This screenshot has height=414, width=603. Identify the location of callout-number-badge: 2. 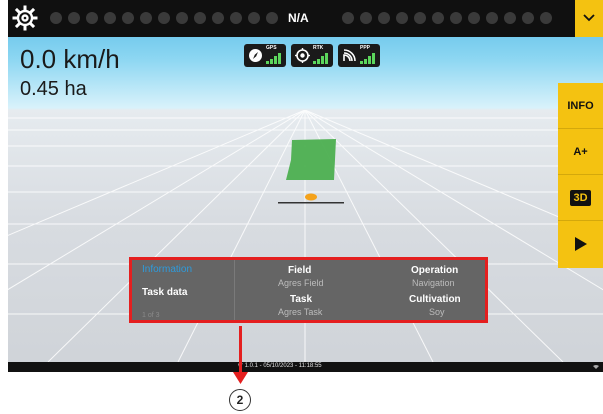
(240, 400).